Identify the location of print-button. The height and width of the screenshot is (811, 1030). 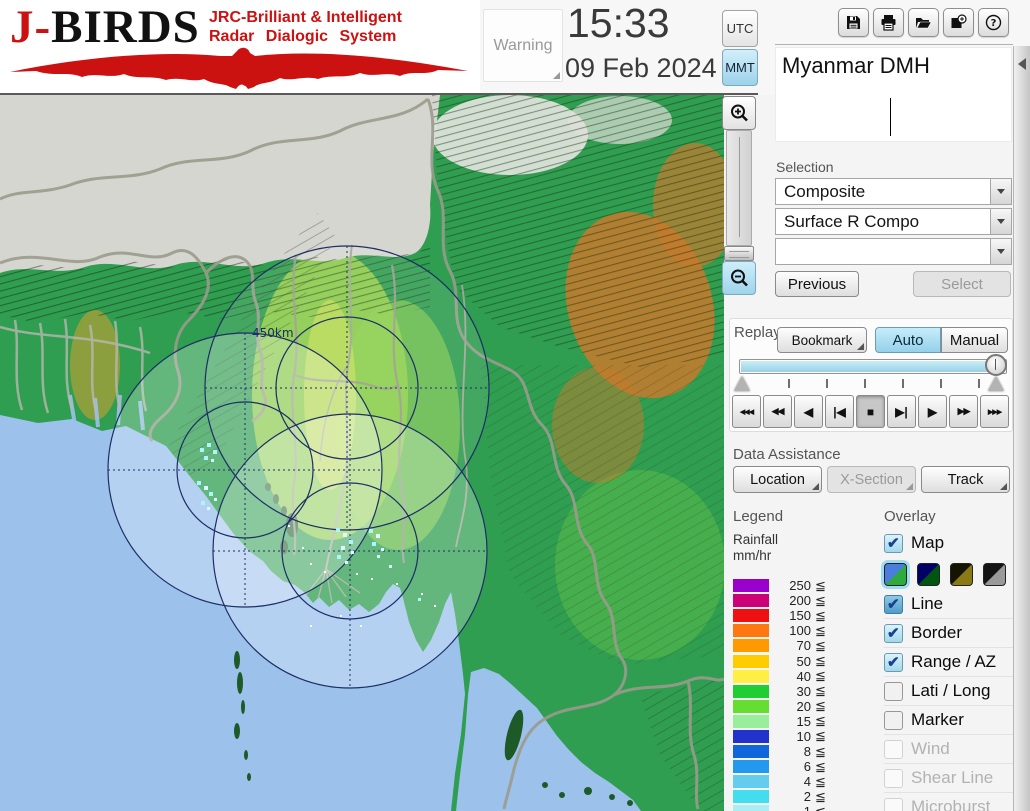
(888, 22).